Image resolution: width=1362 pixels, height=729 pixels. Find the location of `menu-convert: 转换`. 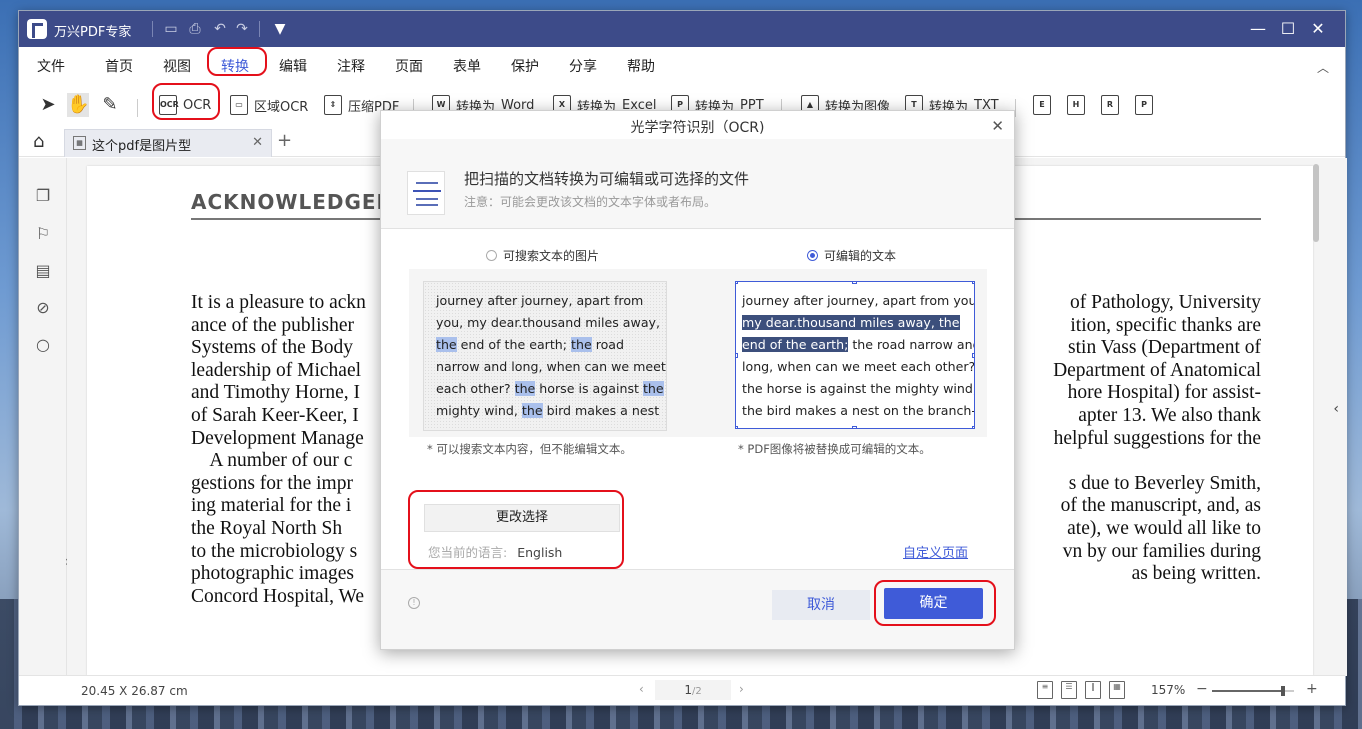

menu-convert: 转换 is located at coordinates (235, 66).